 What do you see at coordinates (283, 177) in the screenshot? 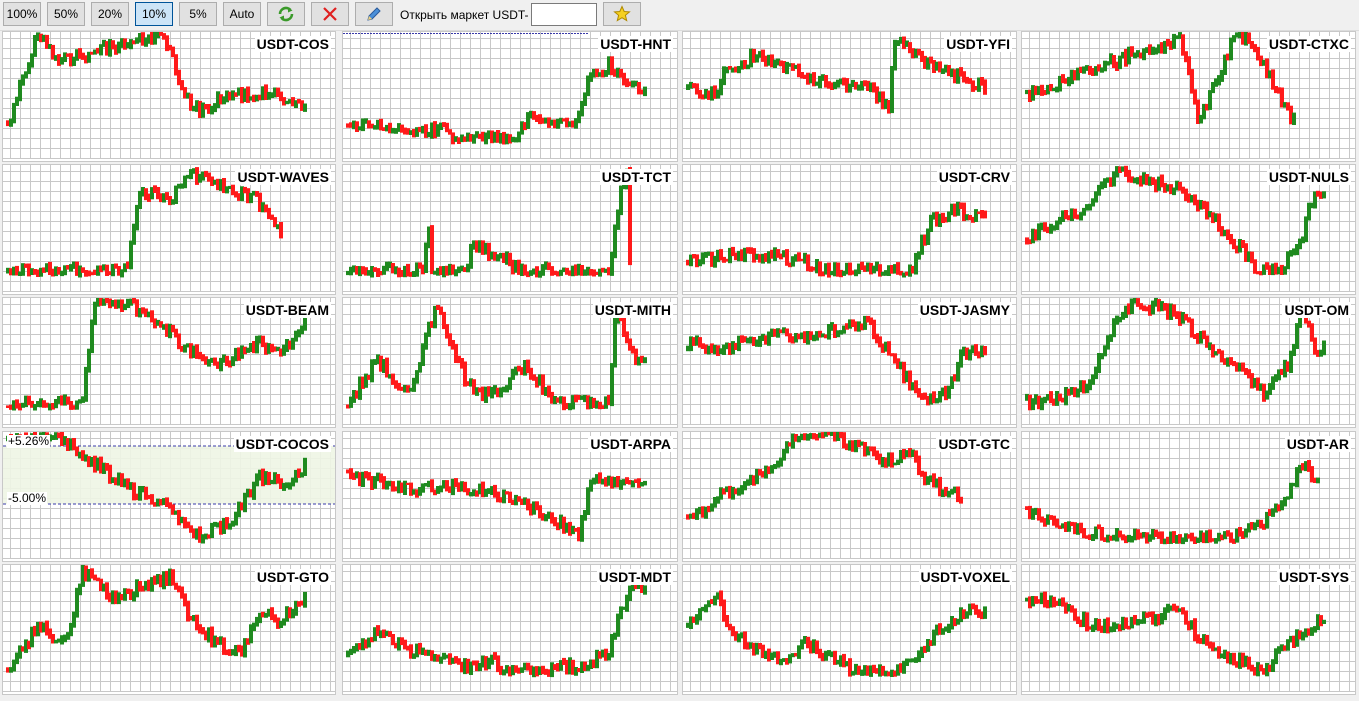
I see `market-title: USDT-WAVES` at bounding box center [283, 177].